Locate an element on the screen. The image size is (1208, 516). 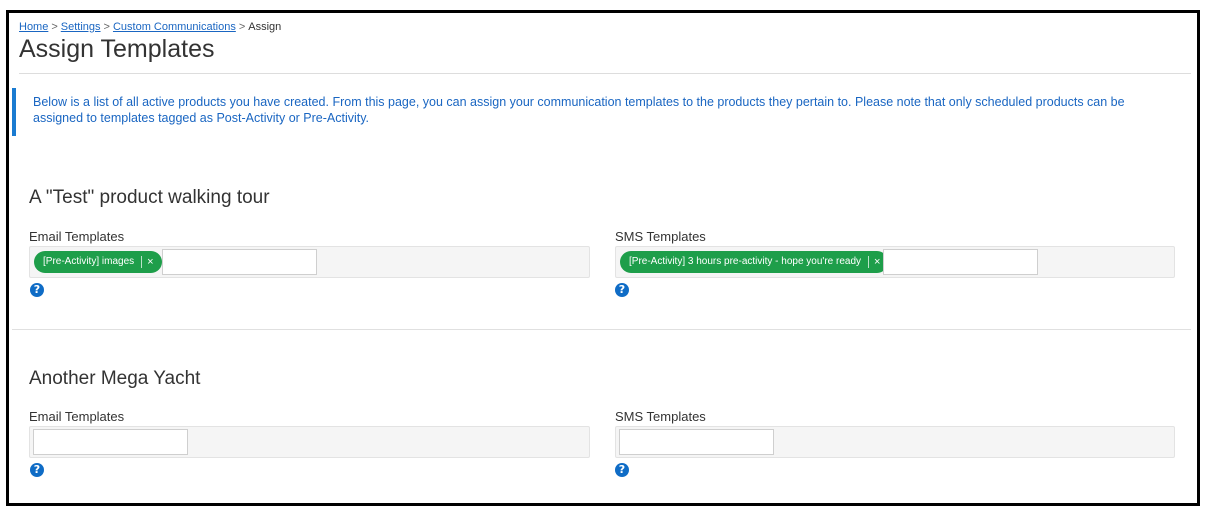
email-template-tag: [Pre-Activity] images × is located at coordinates (98, 262).